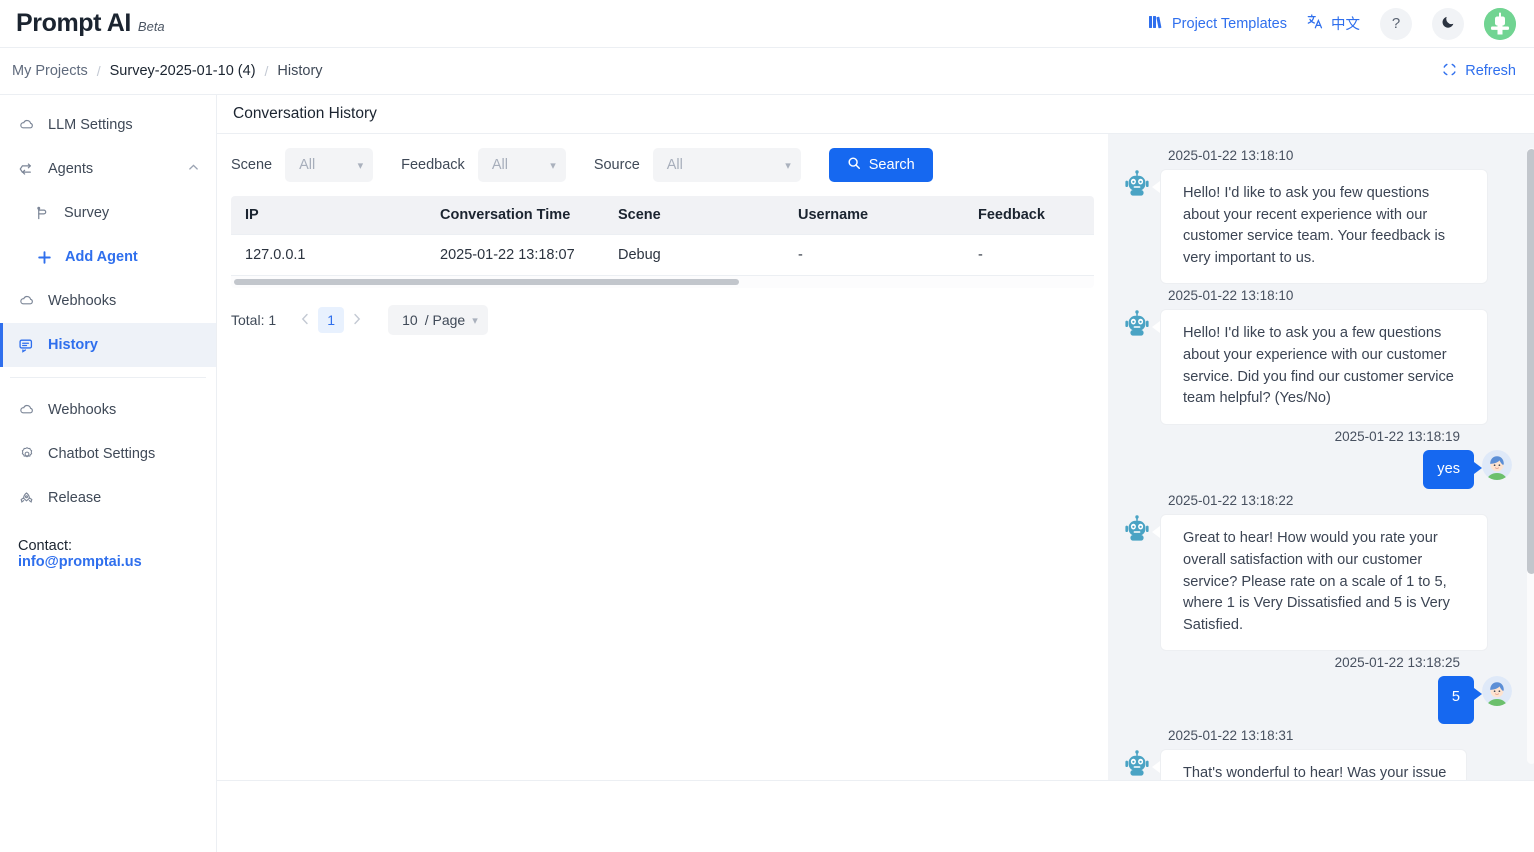 This screenshot has width=1534, height=852. Describe the element at coordinates (1156, 24) in the screenshot. I see `book-icon` at that location.